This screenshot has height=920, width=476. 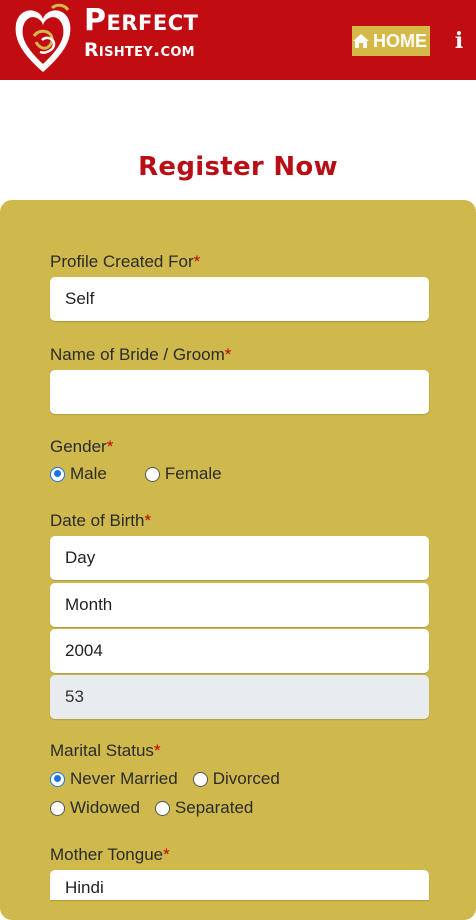 What do you see at coordinates (459, 41) in the screenshot?
I see `info-icon: i` at bounding box center [459, 41].